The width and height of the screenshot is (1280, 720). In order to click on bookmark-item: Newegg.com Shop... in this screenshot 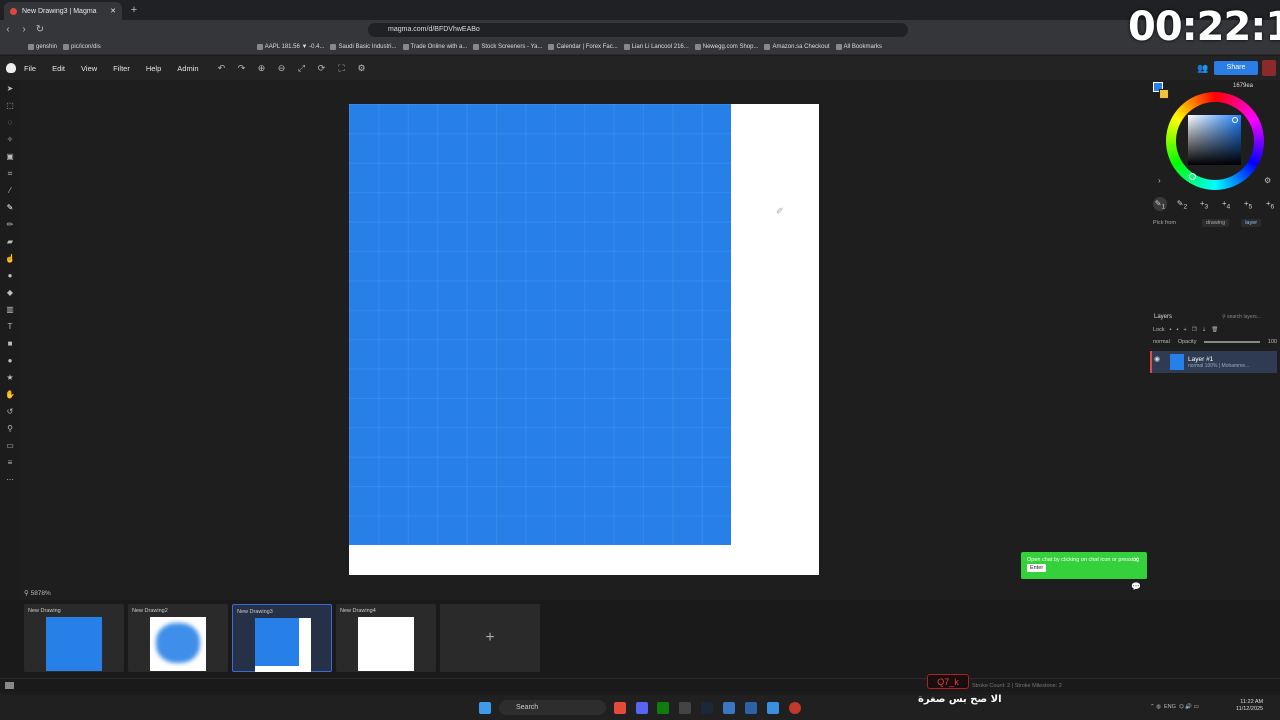, I will do `click(726, 47)`.